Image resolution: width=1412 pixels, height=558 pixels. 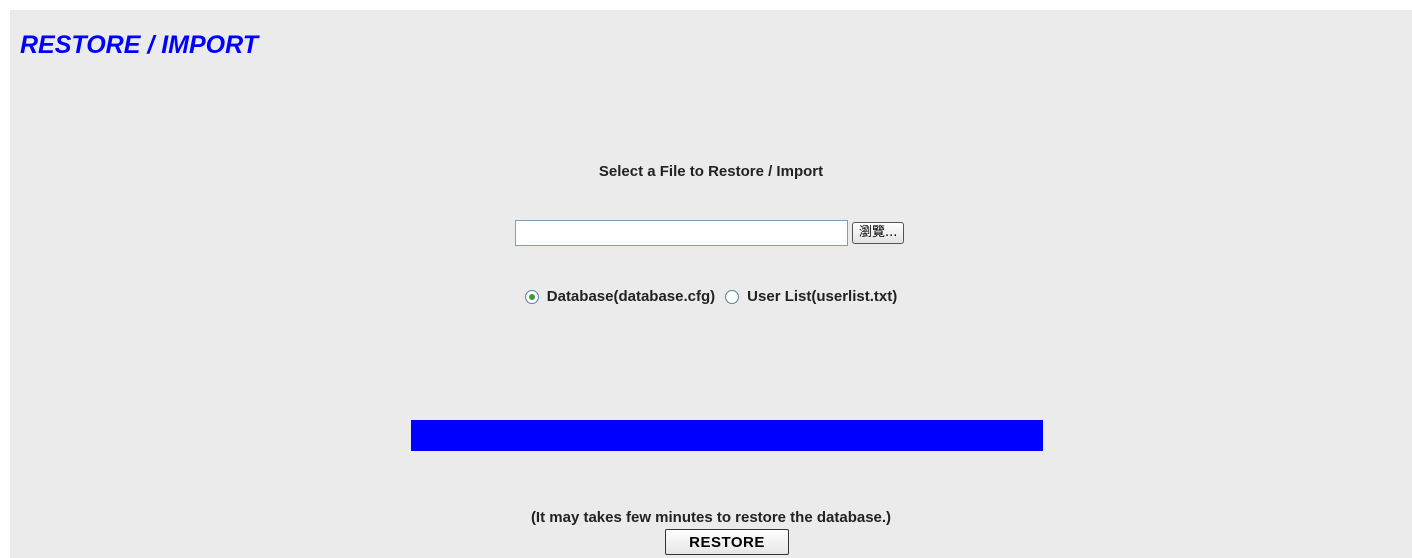 I want to click on radio-database-button, so click(x=531, y=296).